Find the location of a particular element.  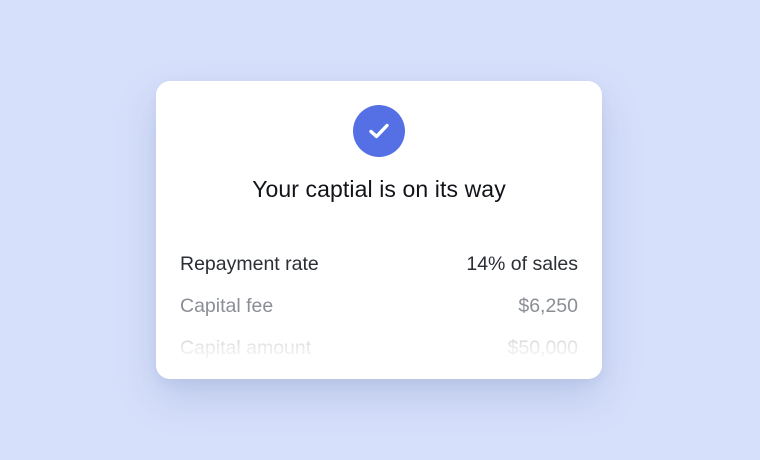

detail-value: $50,000 is located at coordinates (543, 347).